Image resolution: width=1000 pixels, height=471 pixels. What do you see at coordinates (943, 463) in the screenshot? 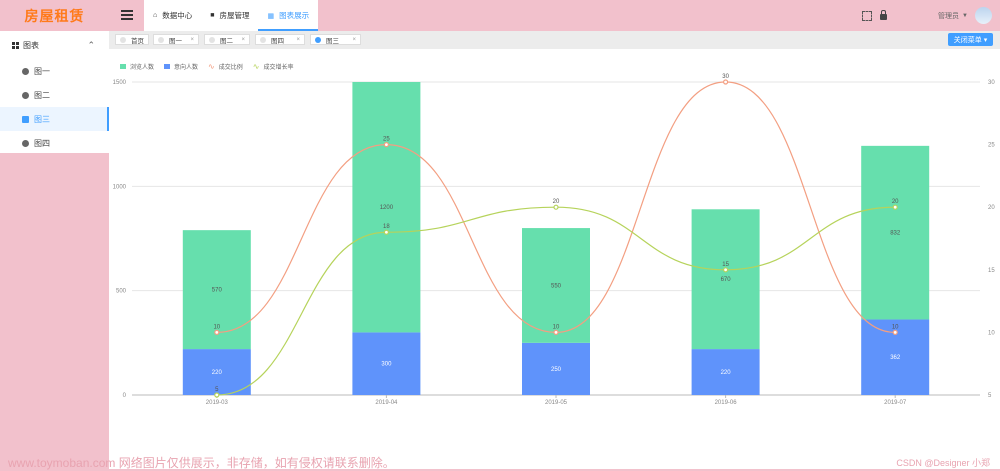
I see `watermark-right: CSDN @Designer 小郑` at bounding box center [943, 463].